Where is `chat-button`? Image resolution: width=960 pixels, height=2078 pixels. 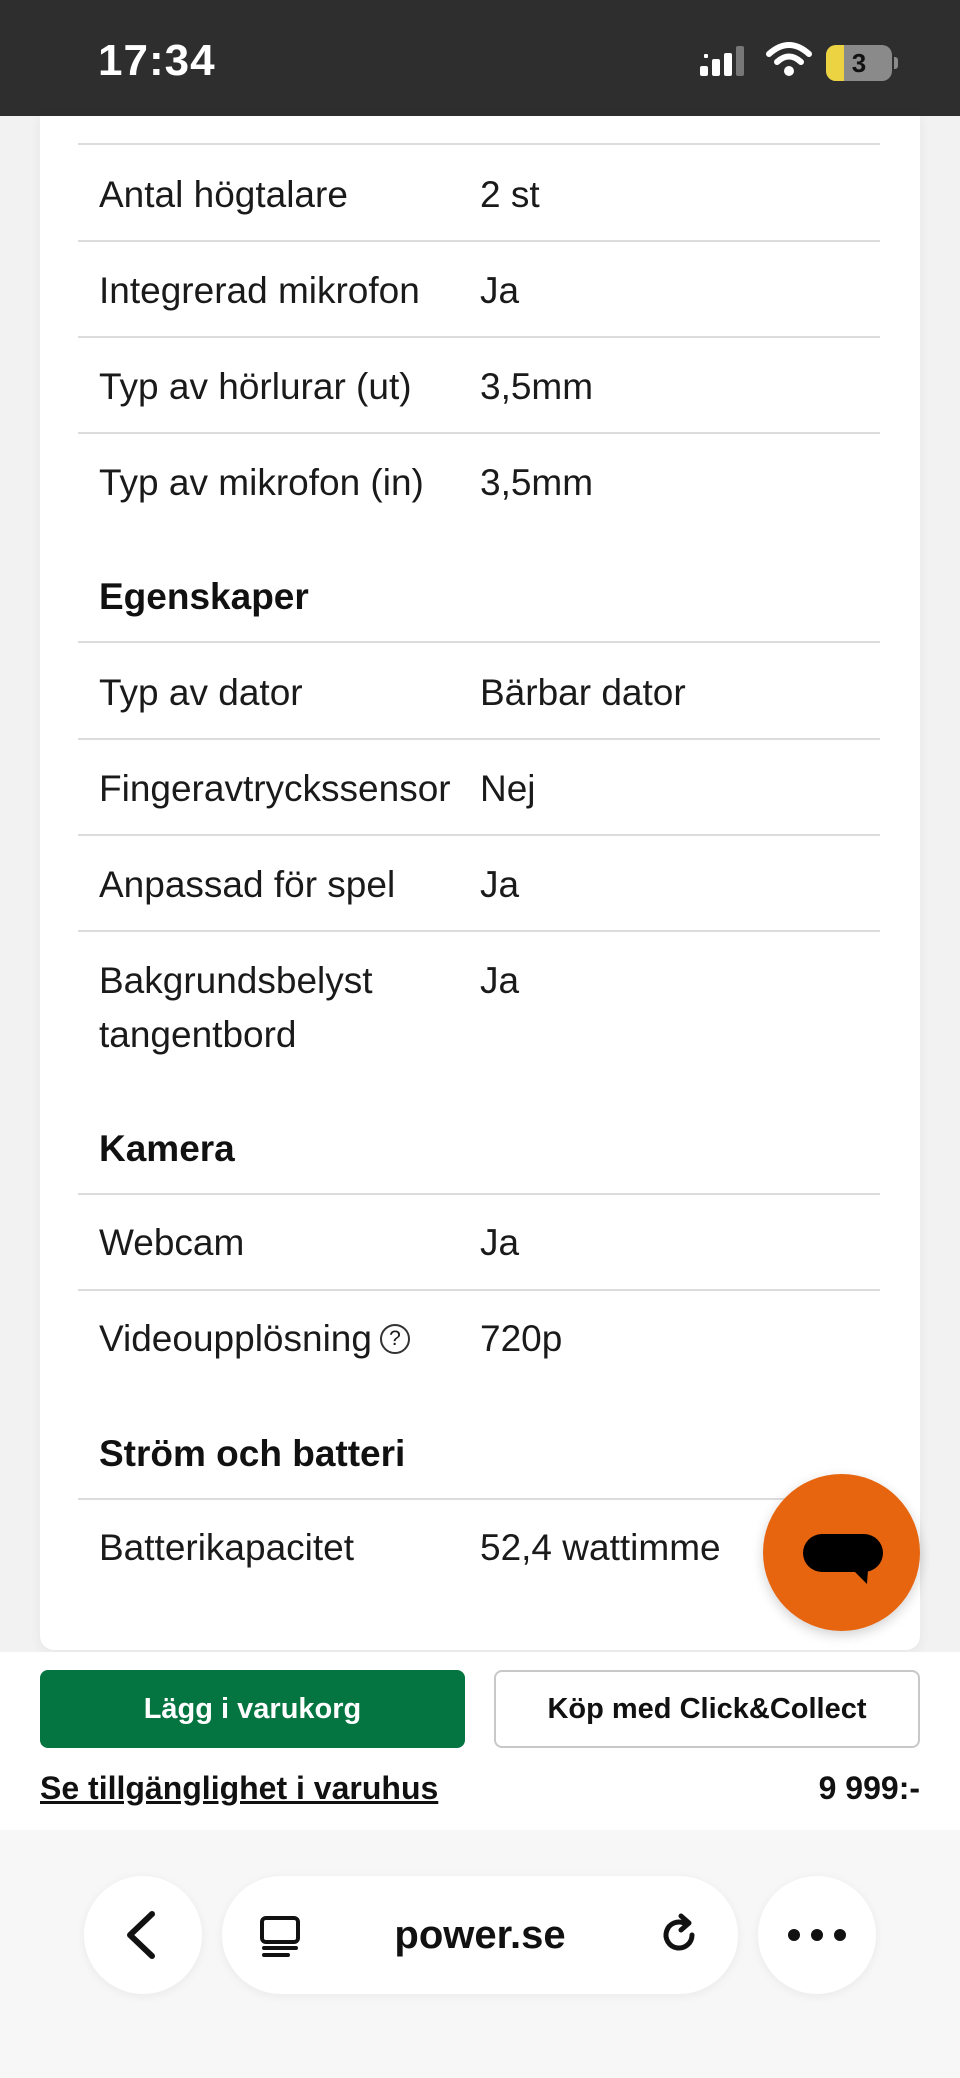 chat-button is located at coordinates (841, 1552).